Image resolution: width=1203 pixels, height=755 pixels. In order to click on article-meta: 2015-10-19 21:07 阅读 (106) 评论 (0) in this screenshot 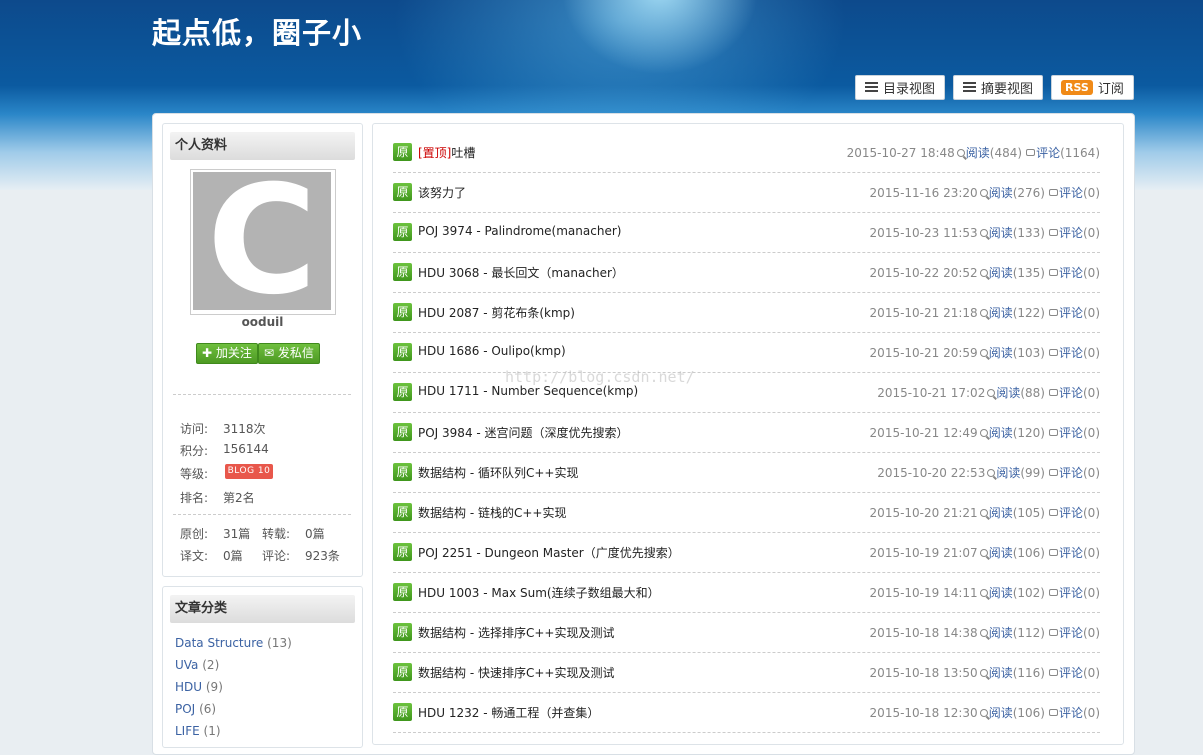, I will do `click(985, 552)`.